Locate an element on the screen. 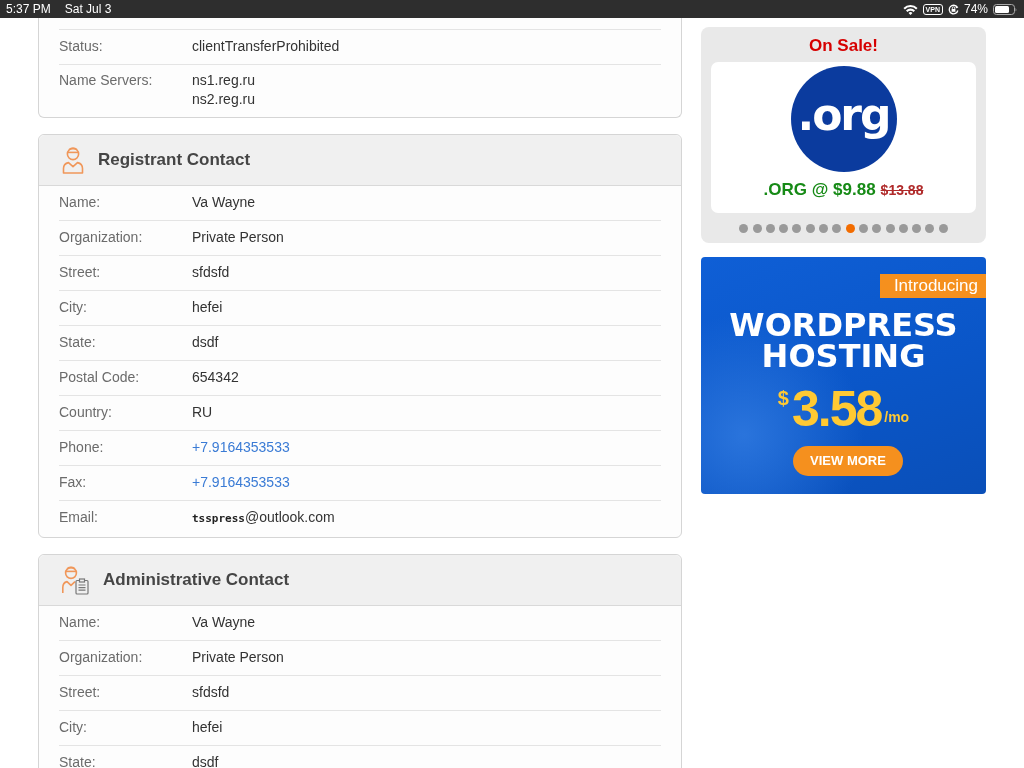 The height and width of the screenshot is (768, 1024). battery-icon is located at coordinates (1005, 9).